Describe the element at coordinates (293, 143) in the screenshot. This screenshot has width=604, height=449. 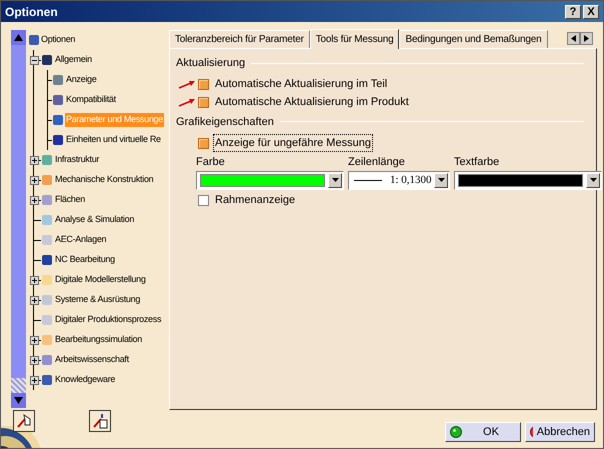
I see `checkbox-label: Anzeige für ungefähre Messung` at that location.